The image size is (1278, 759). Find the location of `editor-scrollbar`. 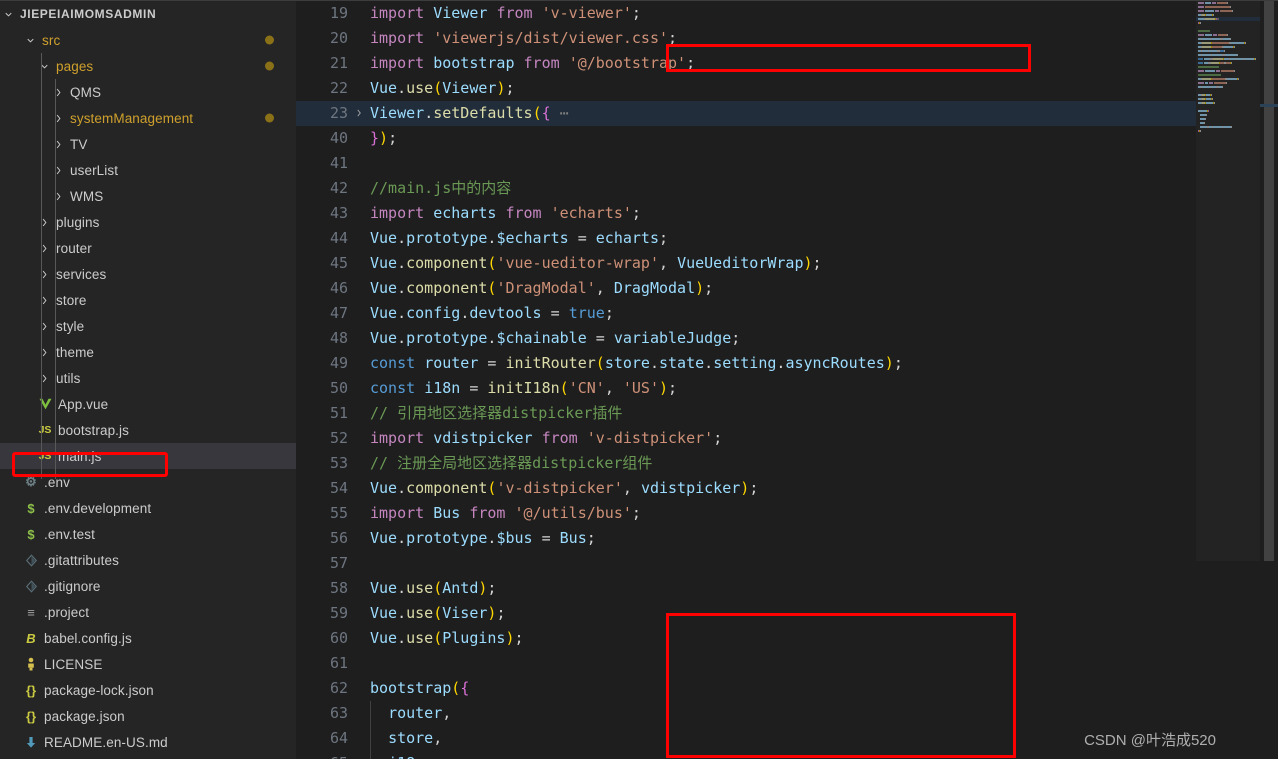

editor-scrollbar is located at coordinates (1269, 380).